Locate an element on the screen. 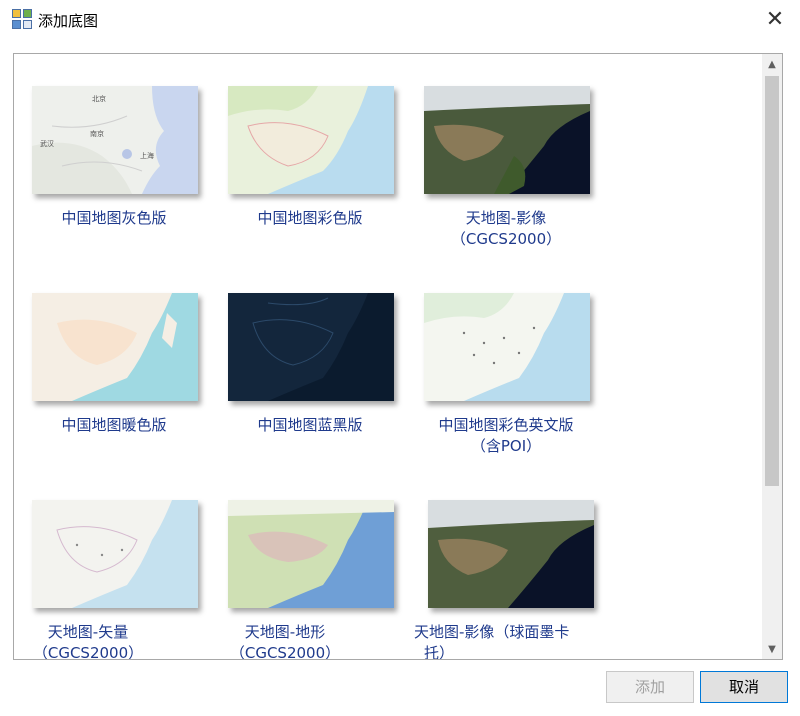 This screenshot has height=716, width=800. window-title: 添加底图 is located at coordinates (68, 21).